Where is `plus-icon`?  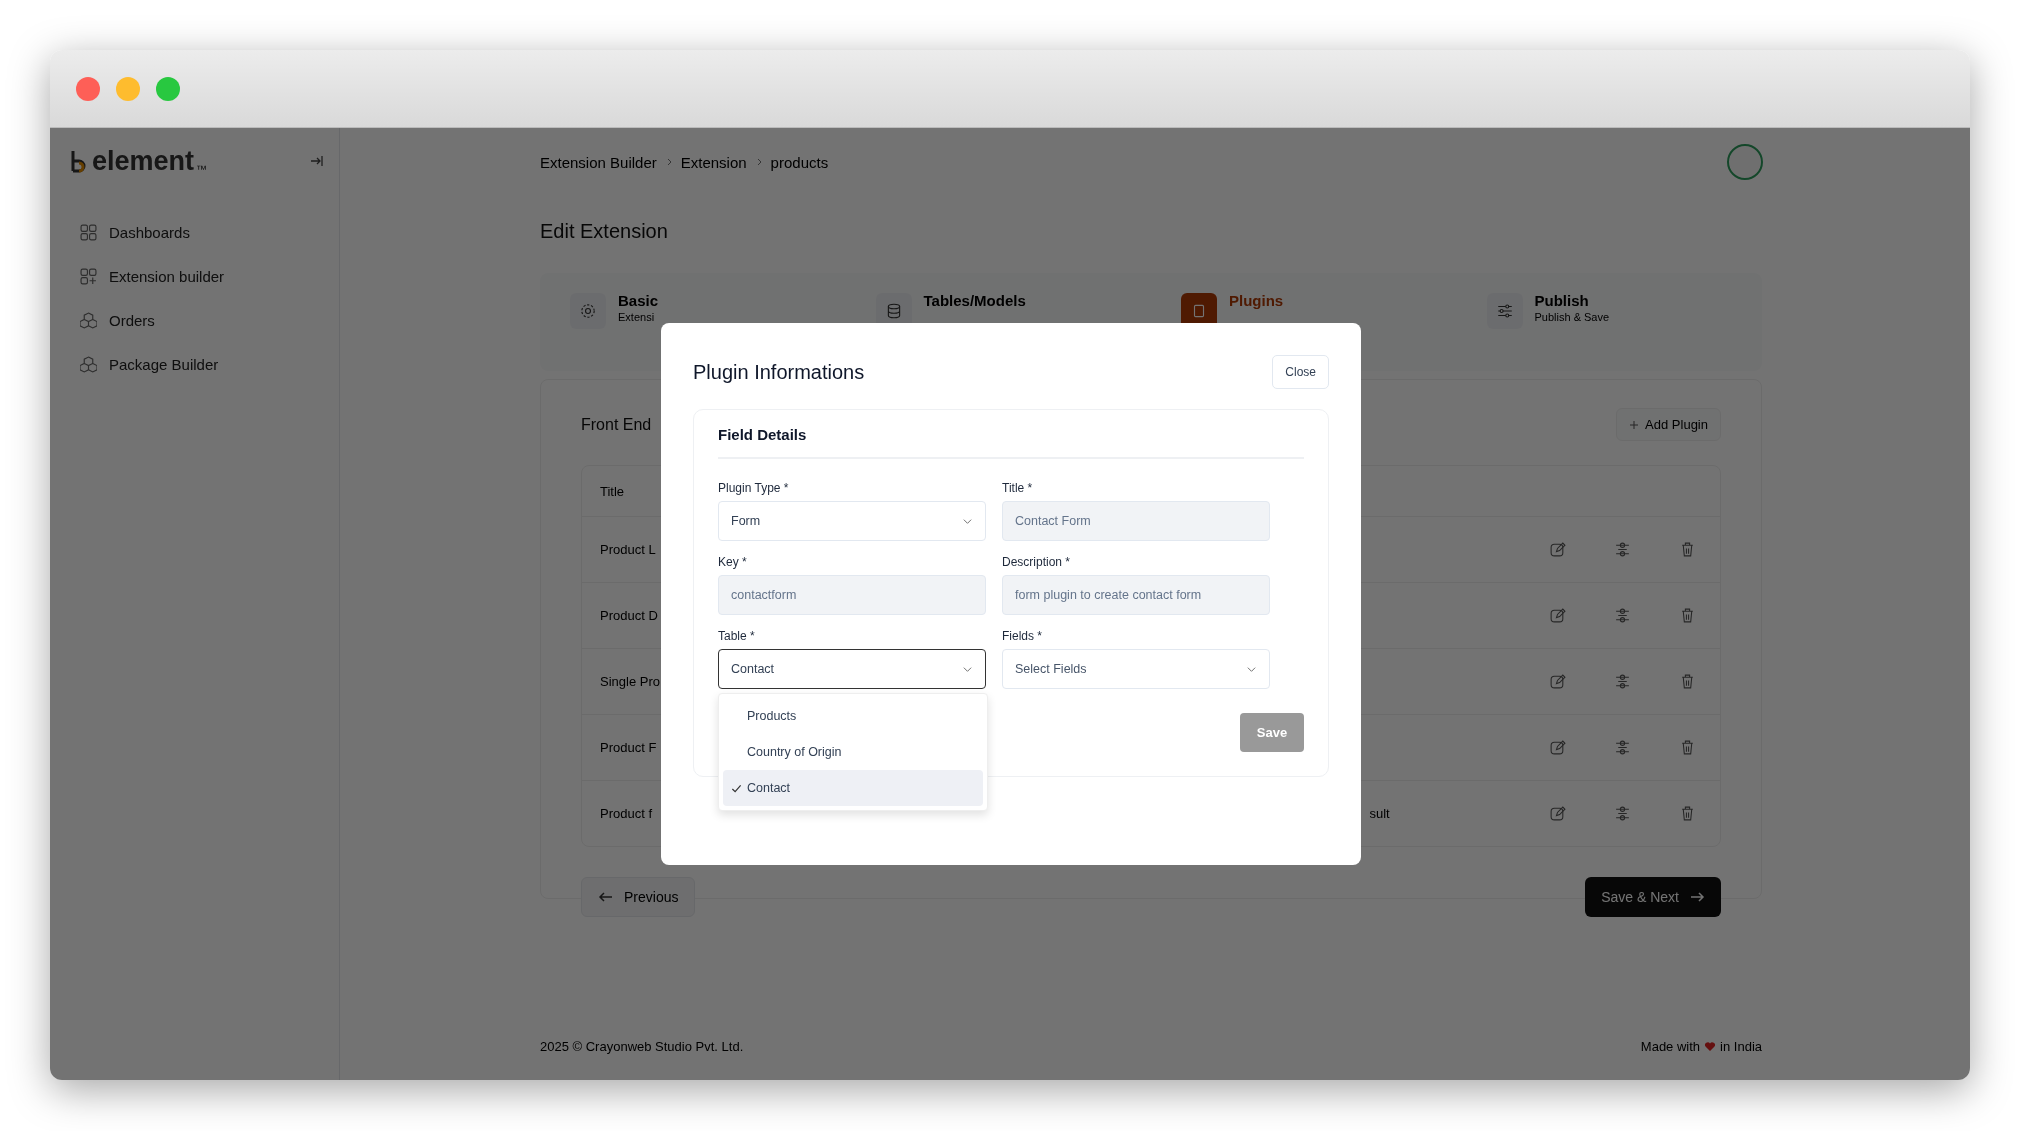 plus-icon is located at coordinates (1634, 424).